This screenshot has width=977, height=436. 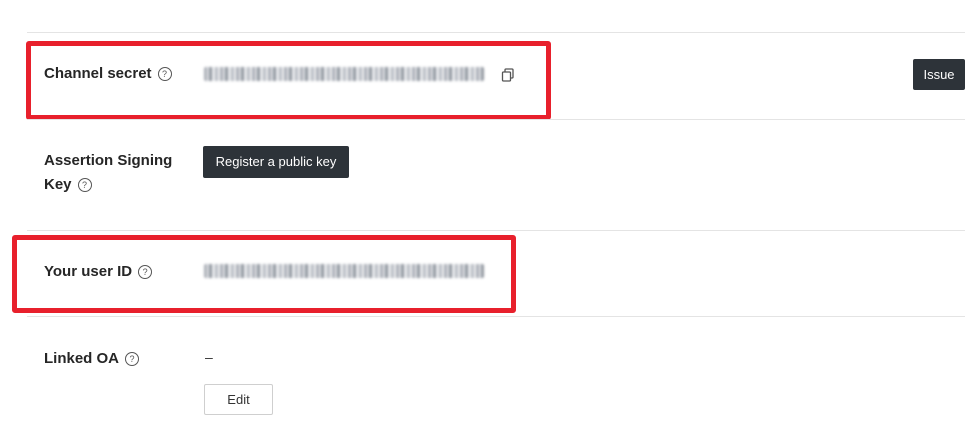 What do you see at coordinates (58, 184) in the screenshot?
I see `assertion-label-line2: Key` at bounding box center [58, 184].